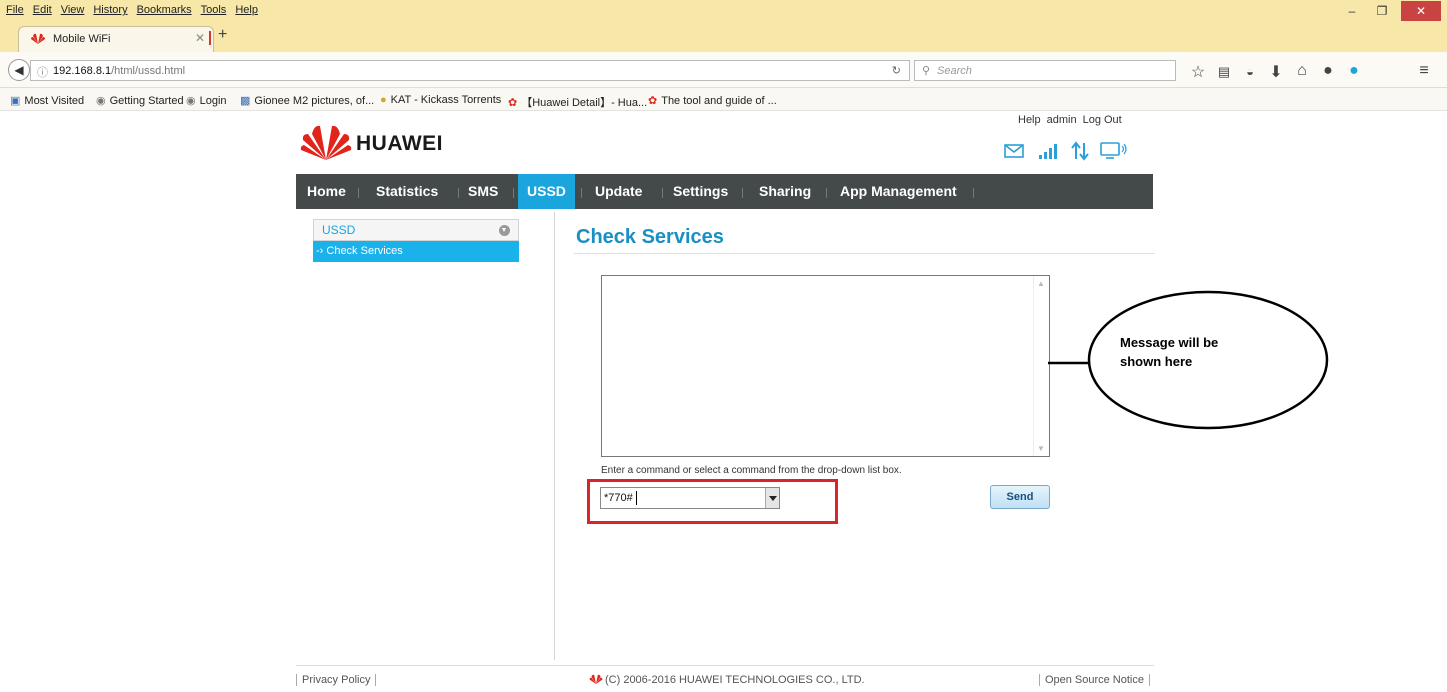 The width and height of the screenshot is (1447, 692). I want to click on nav-statistics: Statistics, so click(407, 191).